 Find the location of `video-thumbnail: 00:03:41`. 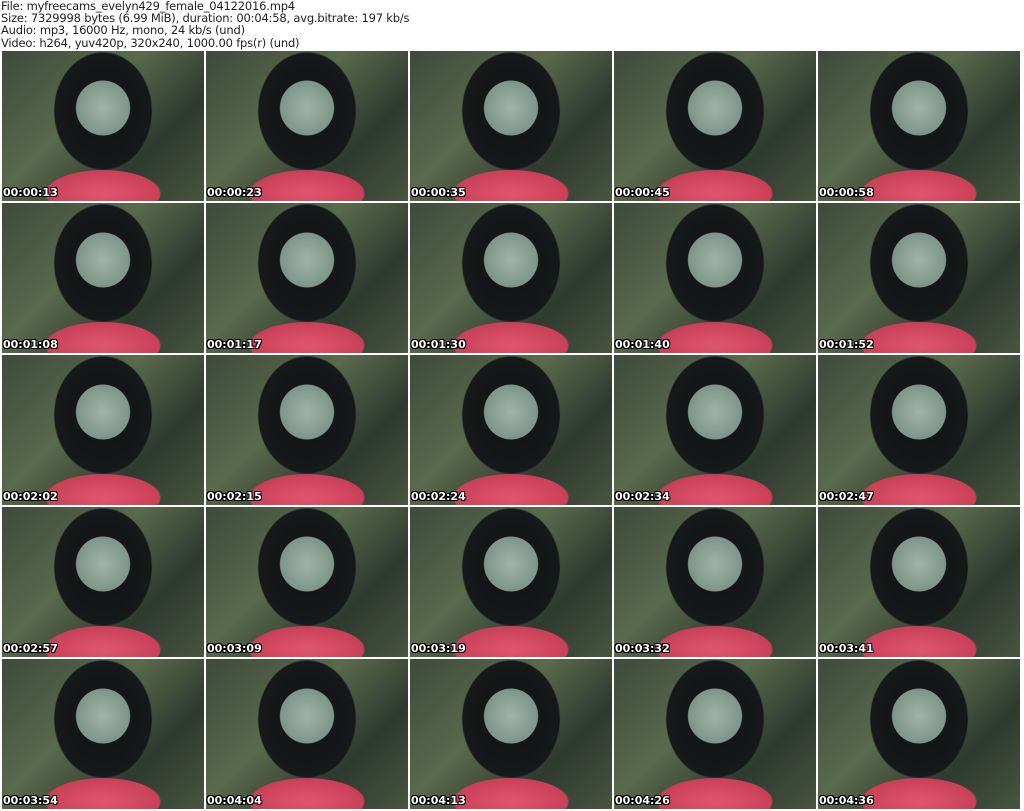

video-thumbnail: 00:03:41 is located at coordinates (919, 582).